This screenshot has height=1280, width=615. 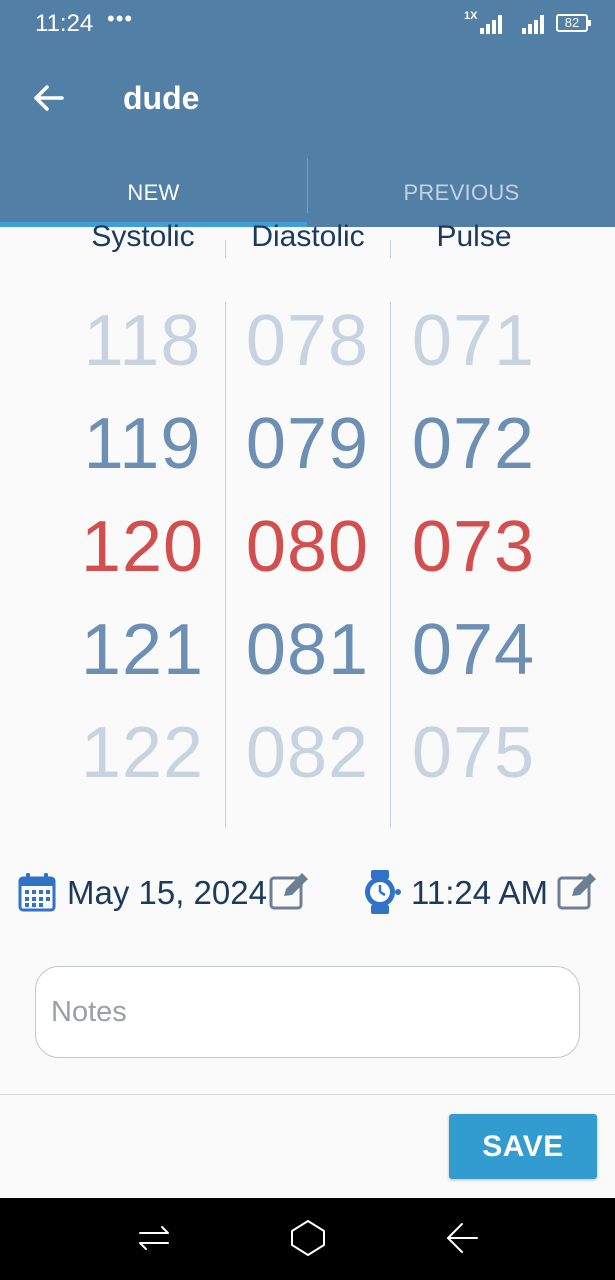 I want to click on footer-divider, so click(x=307, y=1094).